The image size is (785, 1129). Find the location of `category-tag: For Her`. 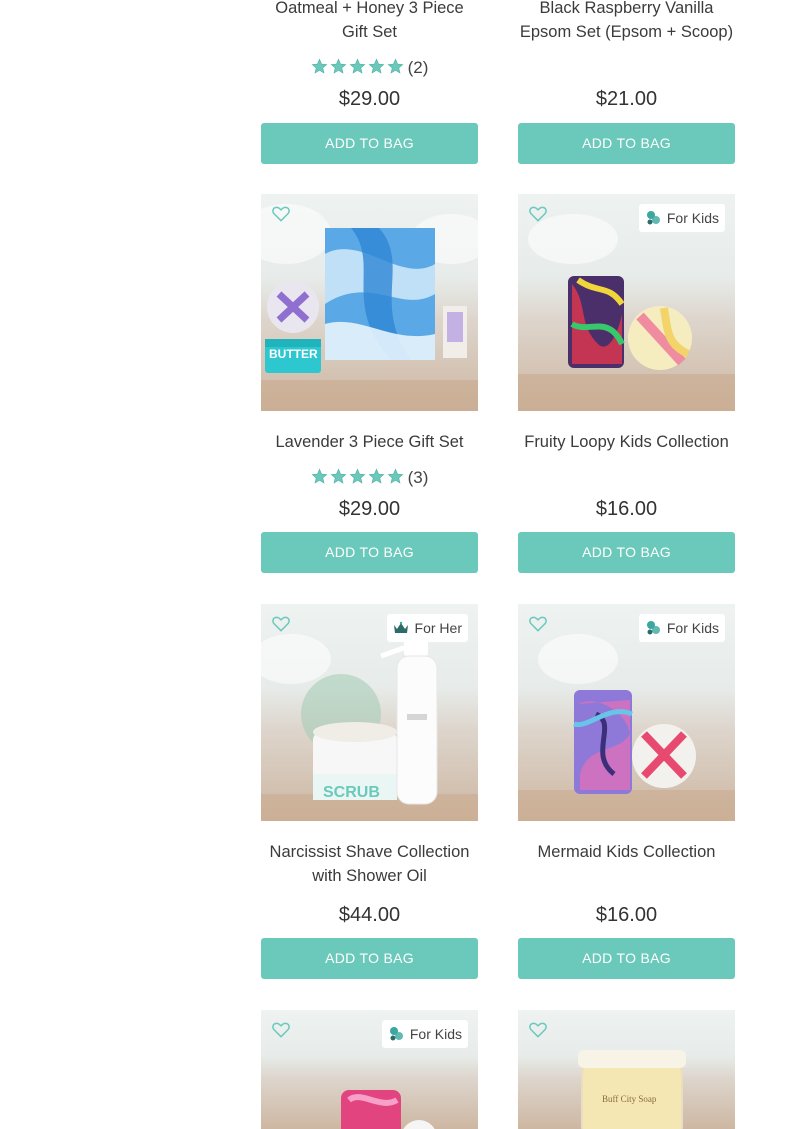

category-tag: For Her is located at coordinates (427, 628).